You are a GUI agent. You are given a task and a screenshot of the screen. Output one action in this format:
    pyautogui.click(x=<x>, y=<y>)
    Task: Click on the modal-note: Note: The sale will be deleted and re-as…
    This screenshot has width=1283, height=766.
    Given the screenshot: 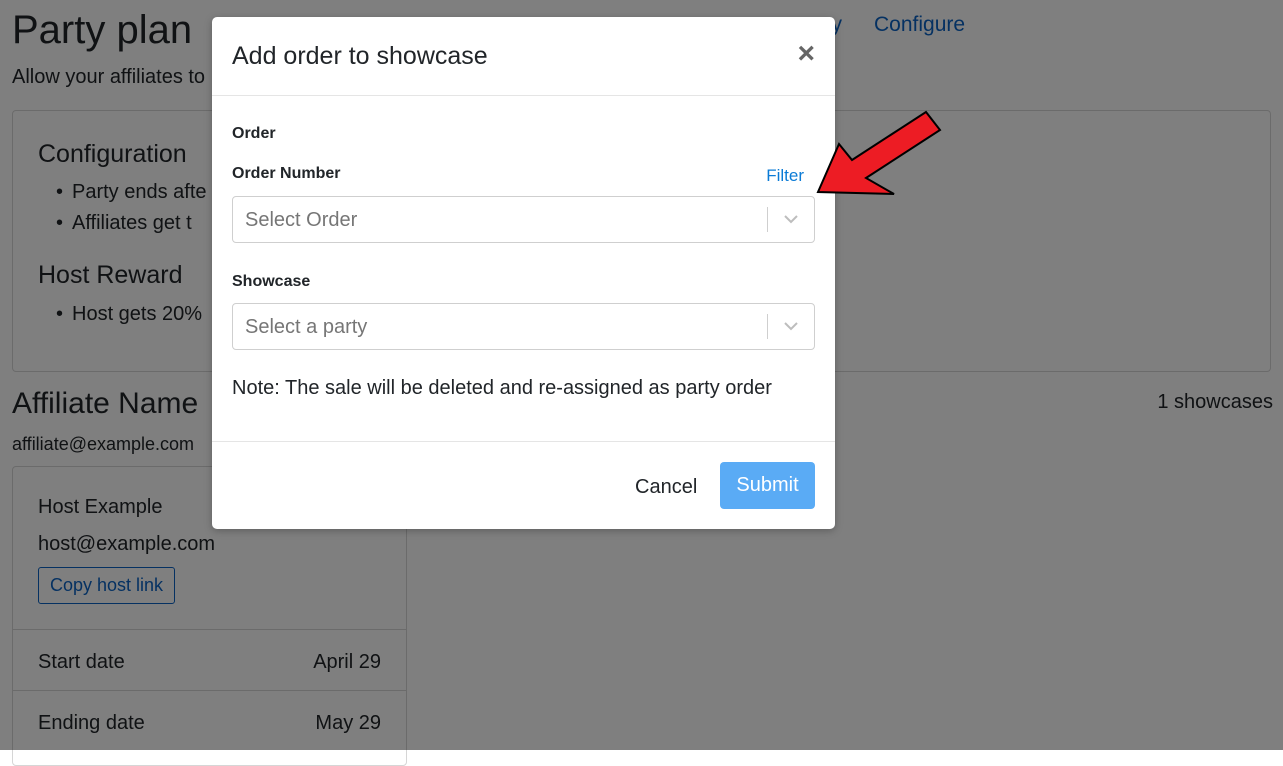 What is the action you would take?
    pyautogui.click(x=502, y=388)
    